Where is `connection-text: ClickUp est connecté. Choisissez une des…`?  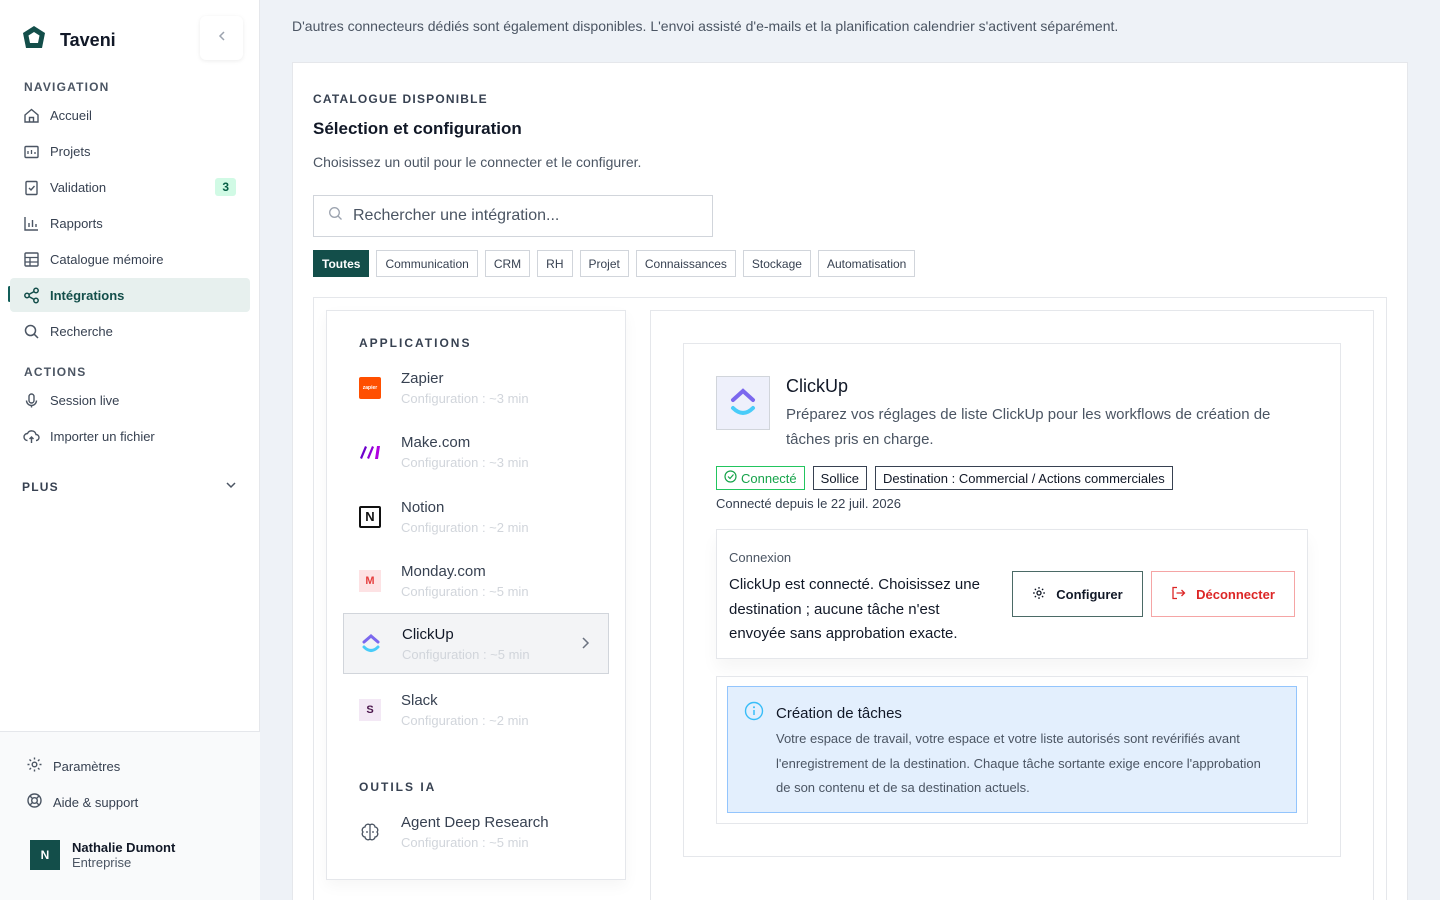 connection-text: ClickUp est connecté. Choisissez une des… is located at coordinates (854, 609).